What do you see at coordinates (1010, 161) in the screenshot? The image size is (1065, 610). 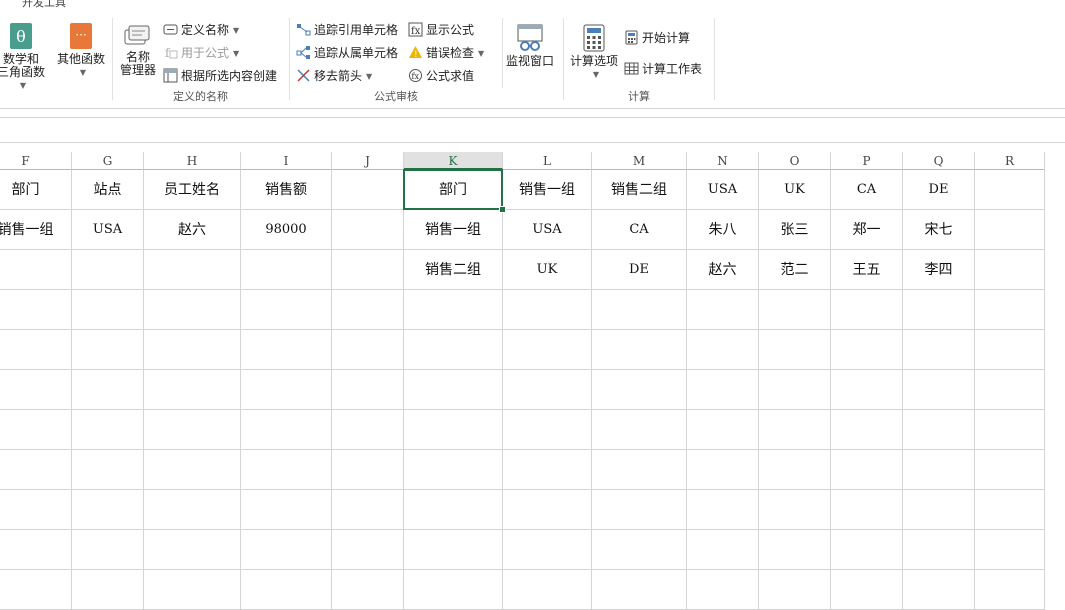 I see `column-header-r: R` at bounding box center [1010, 161].